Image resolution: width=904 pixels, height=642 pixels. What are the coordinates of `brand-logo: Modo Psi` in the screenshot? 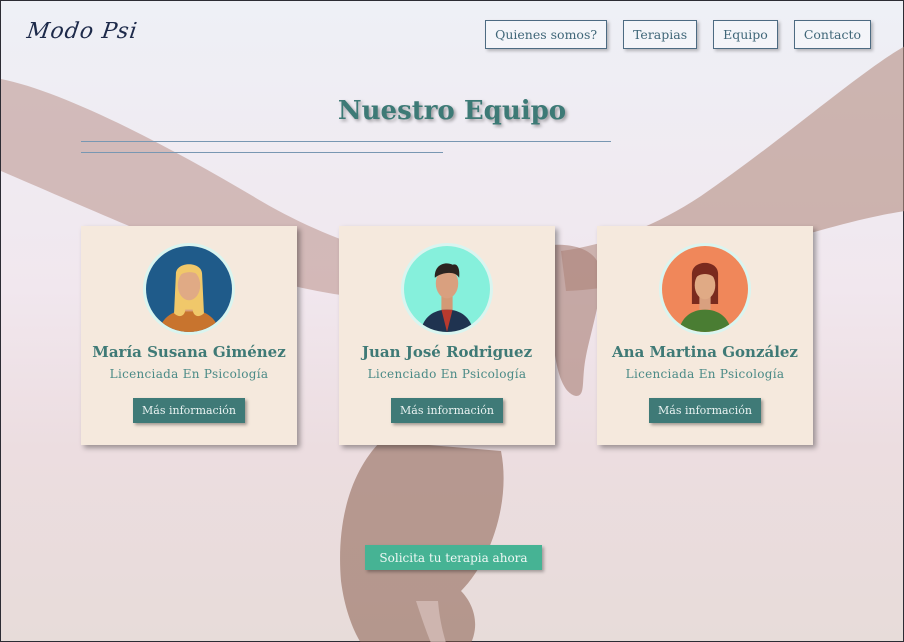 It's located at (82, 31).